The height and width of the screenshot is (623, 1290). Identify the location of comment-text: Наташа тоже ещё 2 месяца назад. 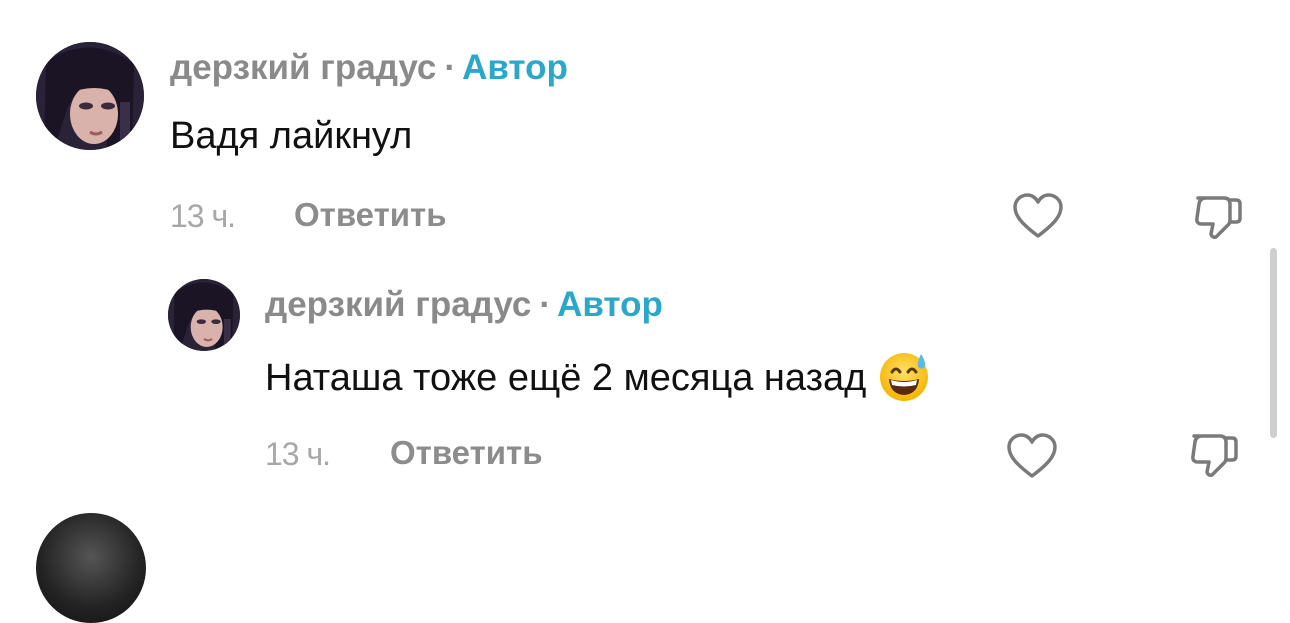
(597, 376).